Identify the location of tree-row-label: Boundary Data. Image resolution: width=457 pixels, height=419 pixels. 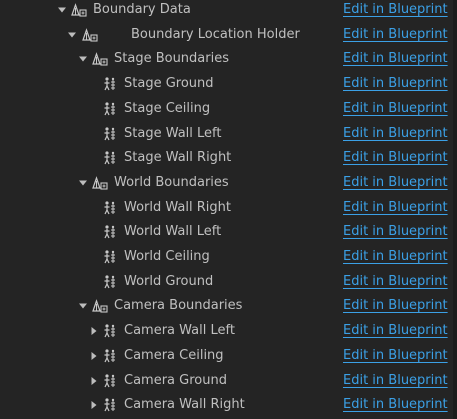
(142, 9).